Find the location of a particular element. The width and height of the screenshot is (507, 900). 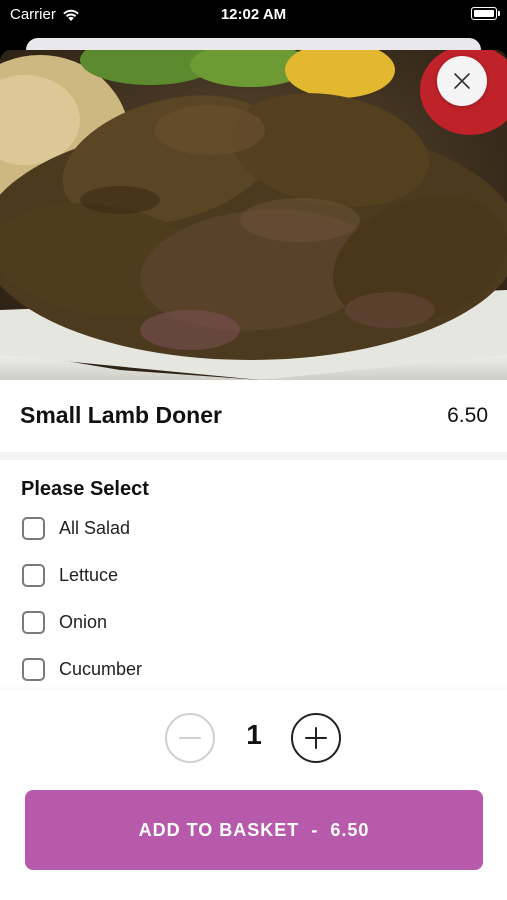

add-to-basket-label: ADD TO BASKET is located at coordinates (219, 829).